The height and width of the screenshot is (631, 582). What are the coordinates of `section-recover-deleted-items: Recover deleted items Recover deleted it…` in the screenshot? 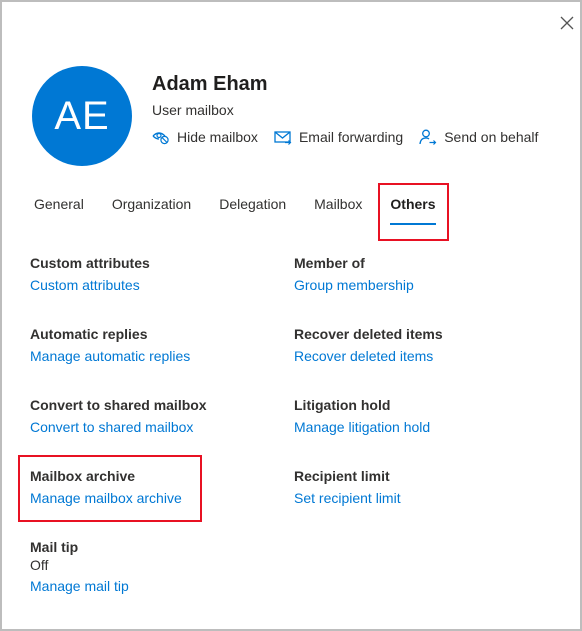 It's located at (368, 345).